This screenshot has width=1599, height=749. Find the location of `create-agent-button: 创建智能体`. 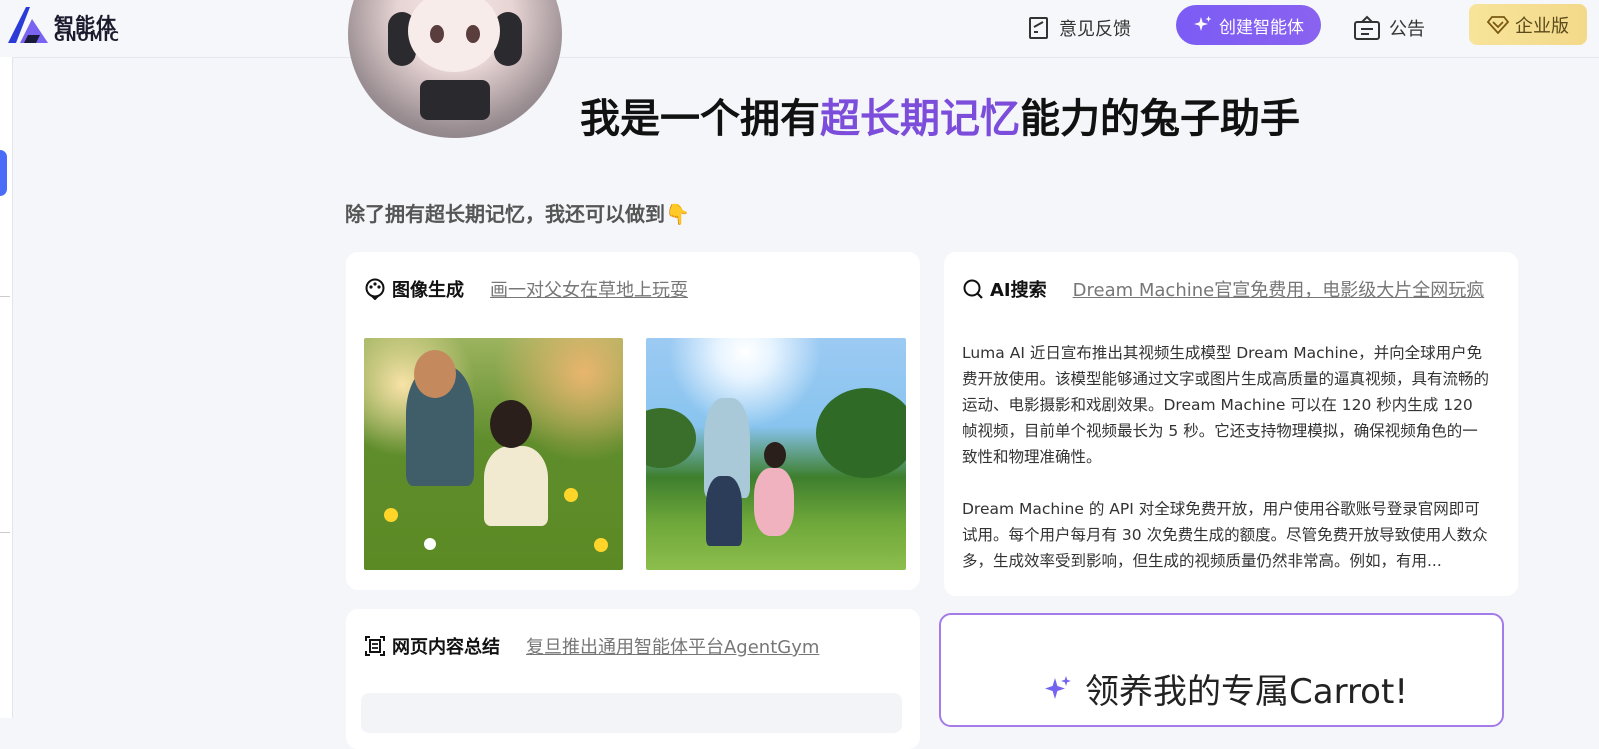

create-agent-button: 创建智能体 is located at coordinates (1248, 25).